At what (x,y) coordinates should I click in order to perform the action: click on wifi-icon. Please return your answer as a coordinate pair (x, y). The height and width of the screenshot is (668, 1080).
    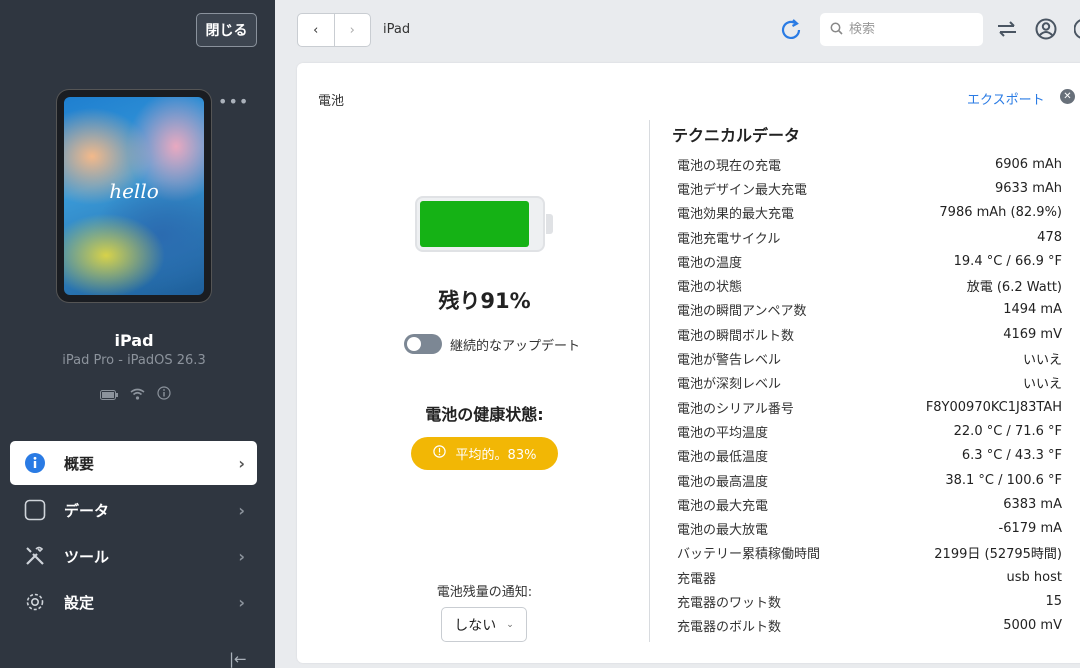
    Looking at the image, I should click on (137, 394).